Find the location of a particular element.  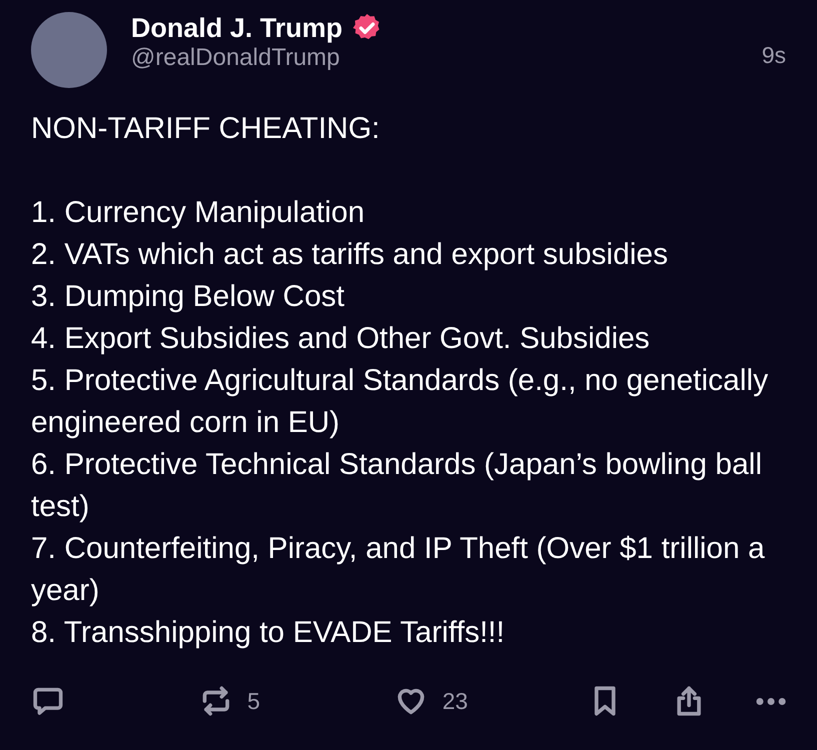

list-item: 2. VATs which act as tariffs and export subsidies is located at coordinates (350, 255).